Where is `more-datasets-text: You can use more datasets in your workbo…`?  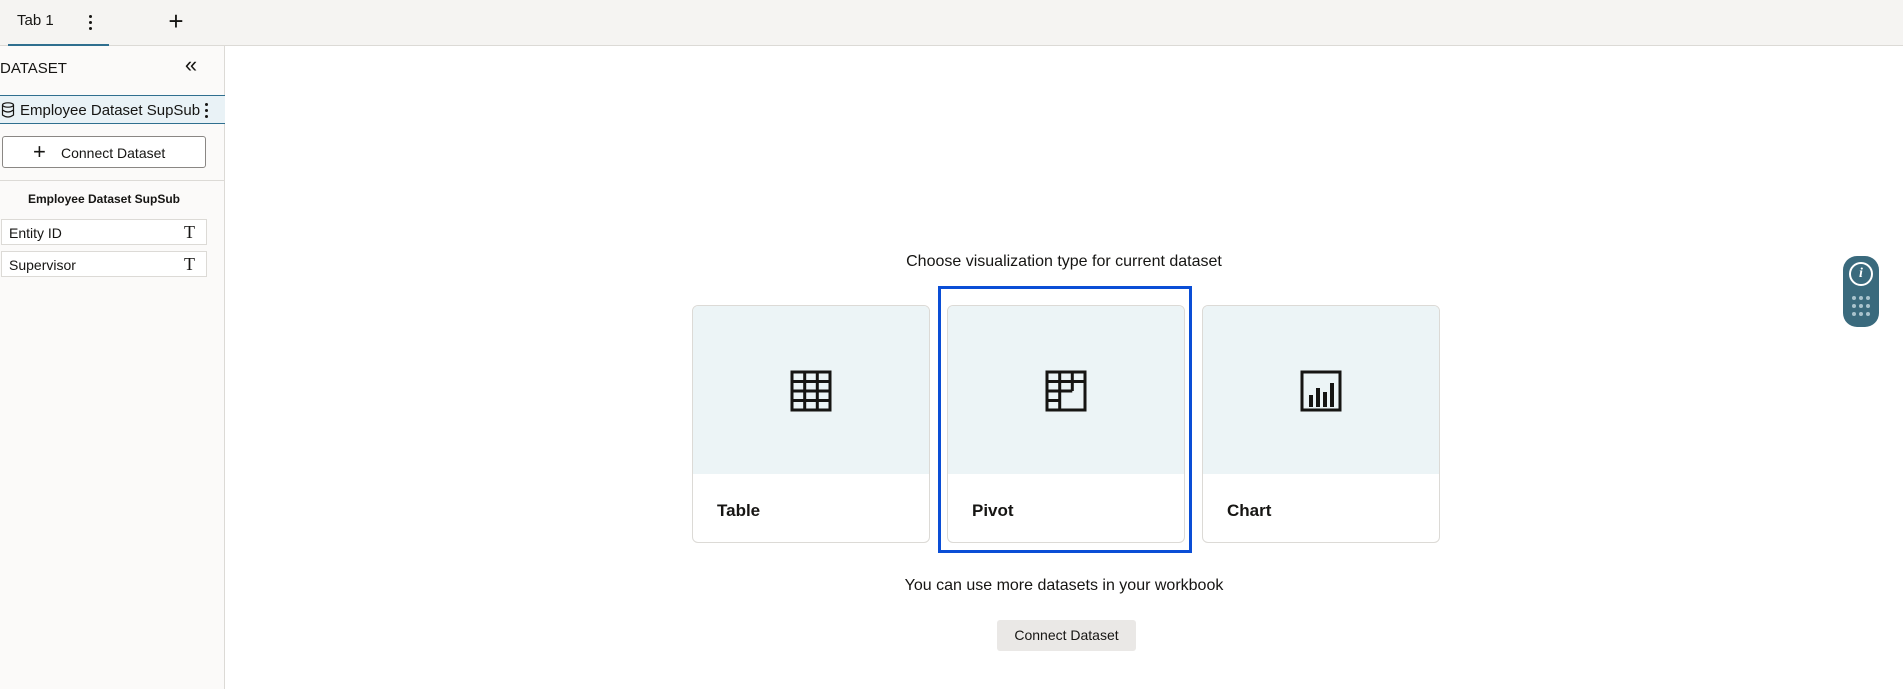
more-datasets-text: You can use more datasets in your workbo… is located at coordinates (1064, 585).